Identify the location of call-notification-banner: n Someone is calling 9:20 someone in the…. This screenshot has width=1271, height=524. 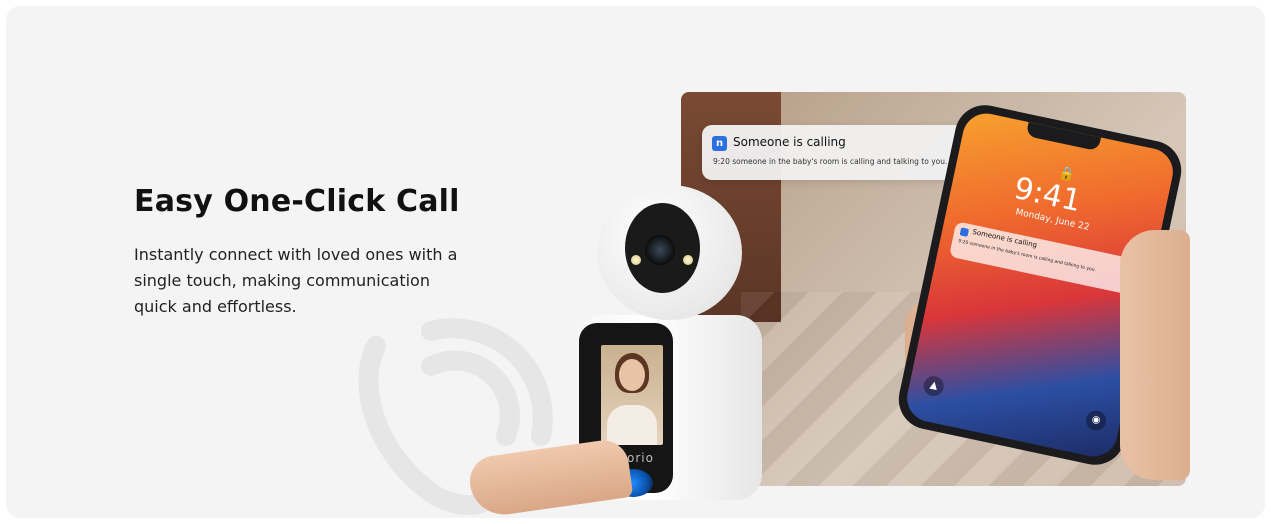
(837, 152).